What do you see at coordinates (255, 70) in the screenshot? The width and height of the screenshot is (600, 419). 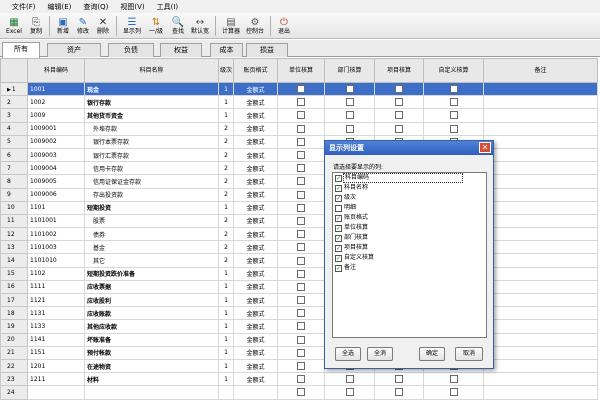 I see `column-header: 账页格式` at bounding box center [255, 70].